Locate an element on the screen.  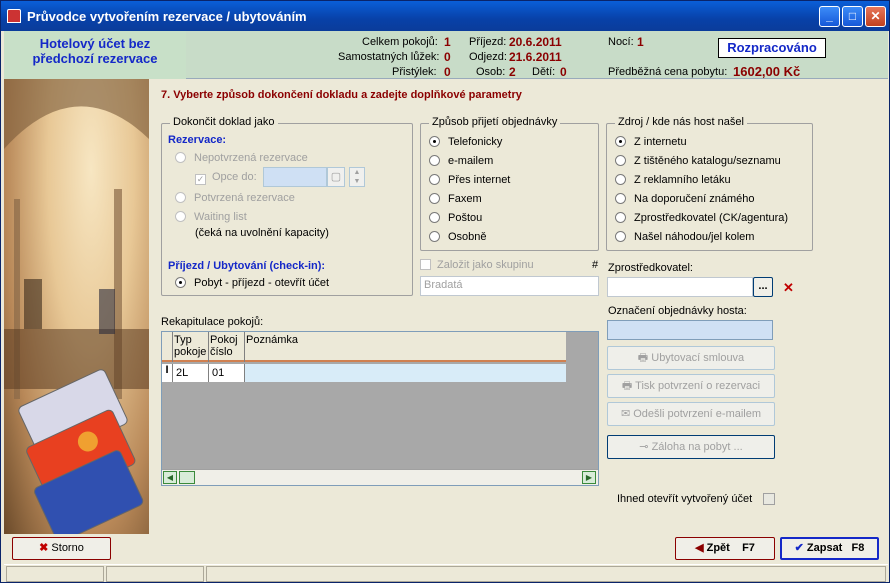
noci-value: 1 is located at coordinates (640, 42).